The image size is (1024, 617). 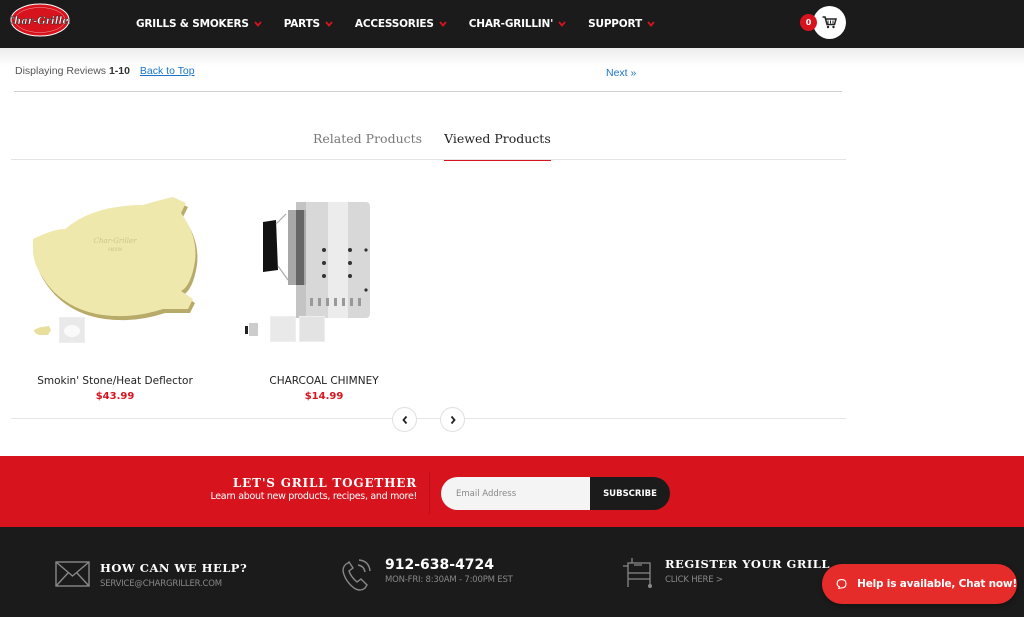 I want to click on nav-support: SUPPORT, so click(x=621, y=24).